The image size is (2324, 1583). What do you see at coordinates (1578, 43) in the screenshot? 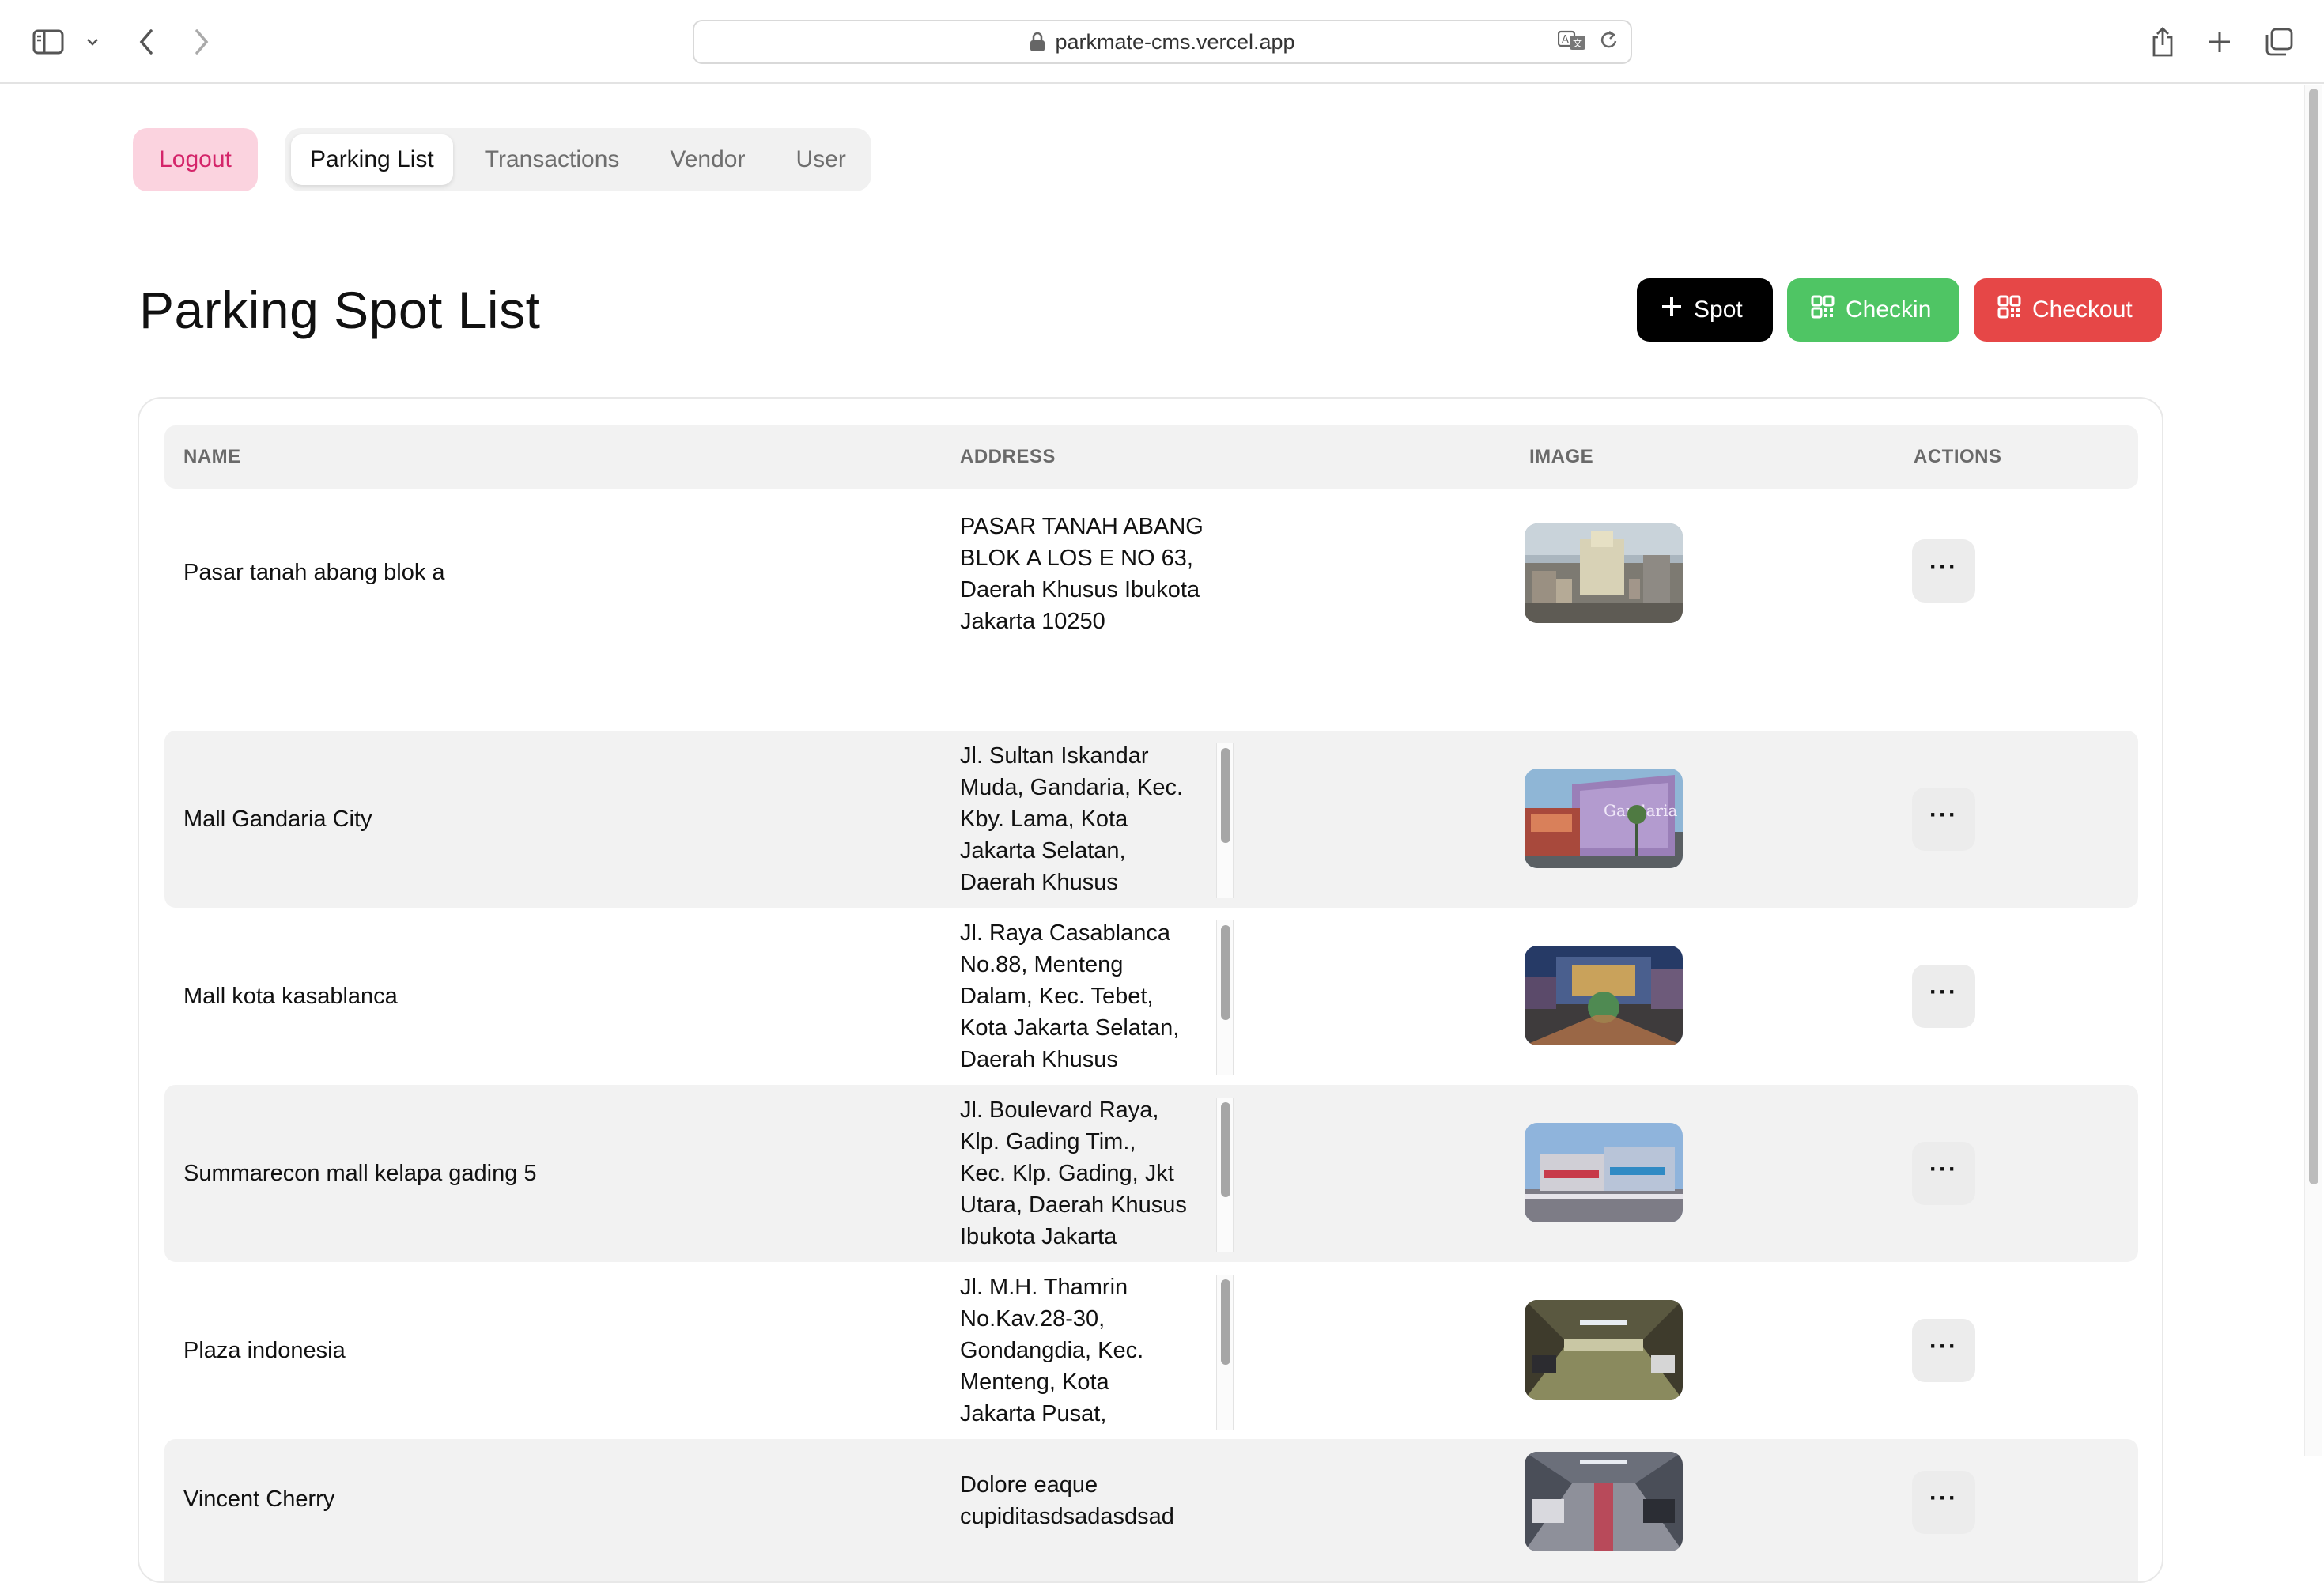
I see `svg-text: 文` at bounding box center [1578, 43].